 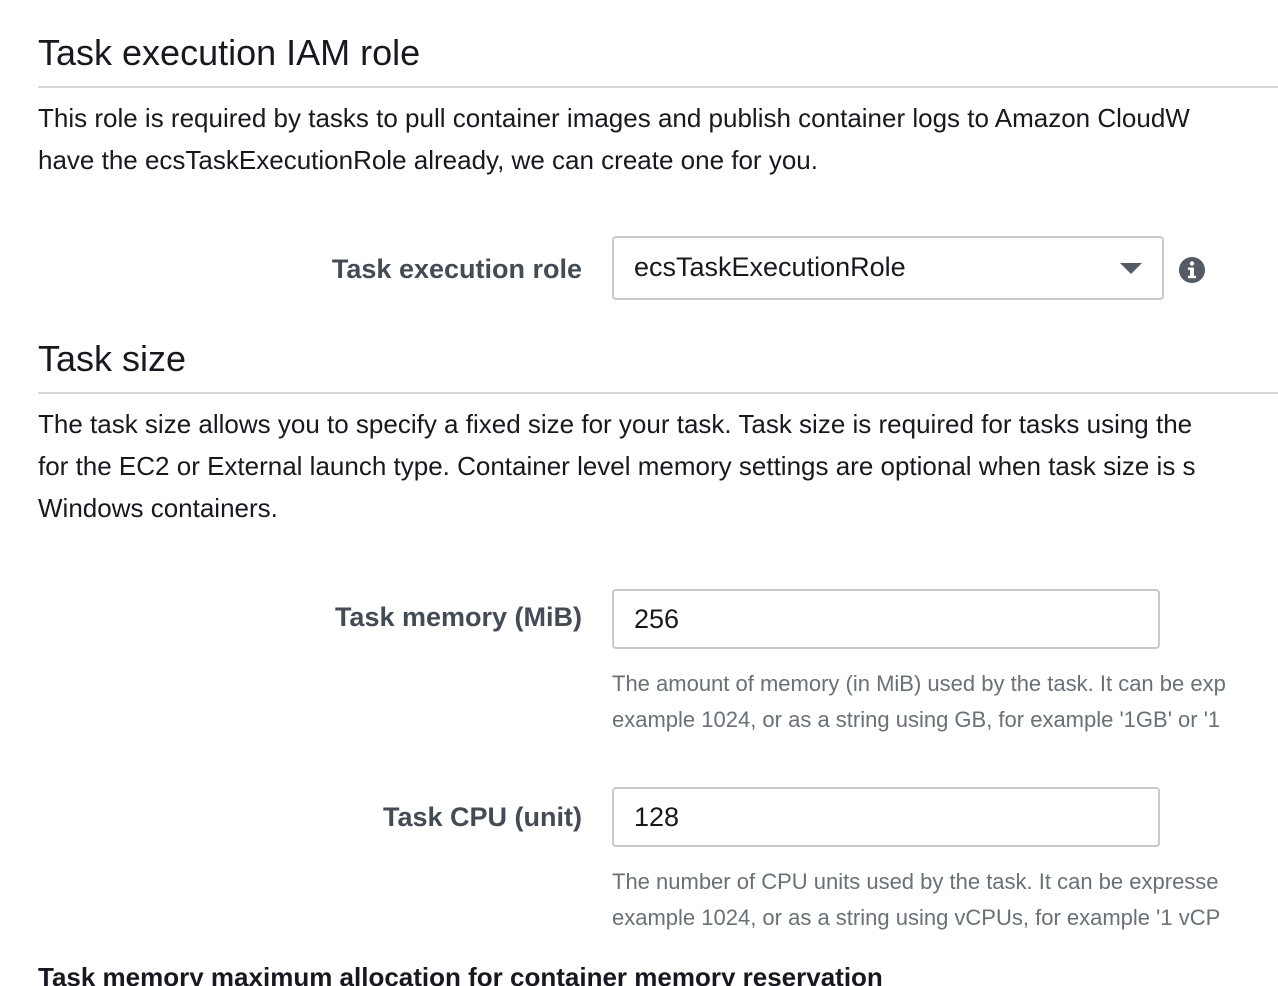 I want to click on task-size-divider, so click(x=658, y=393).